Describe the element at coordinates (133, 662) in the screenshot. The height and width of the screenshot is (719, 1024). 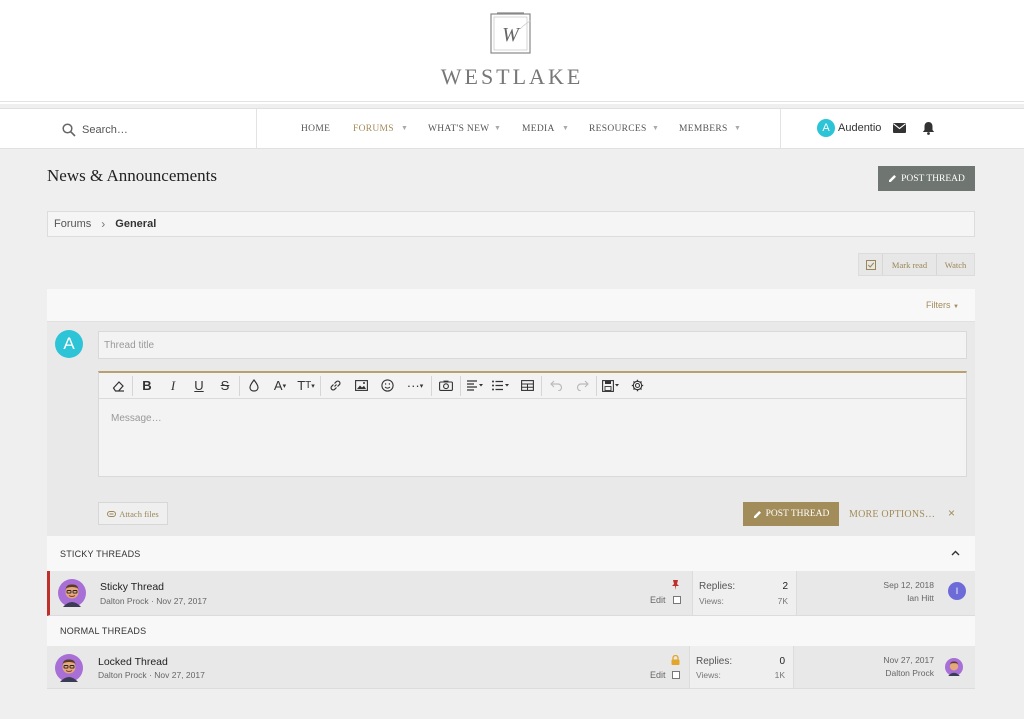
I see `thread-title: Locked Thread` at that location.